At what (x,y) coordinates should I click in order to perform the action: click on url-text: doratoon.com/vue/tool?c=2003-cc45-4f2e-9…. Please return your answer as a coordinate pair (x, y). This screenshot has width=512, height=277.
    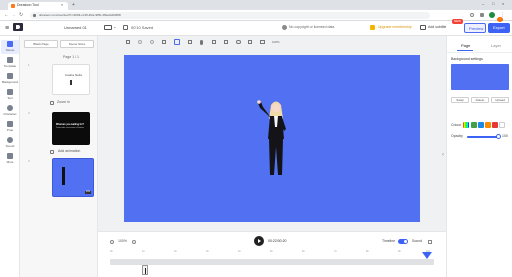
    Looking at the image, I should click on (80, 15).